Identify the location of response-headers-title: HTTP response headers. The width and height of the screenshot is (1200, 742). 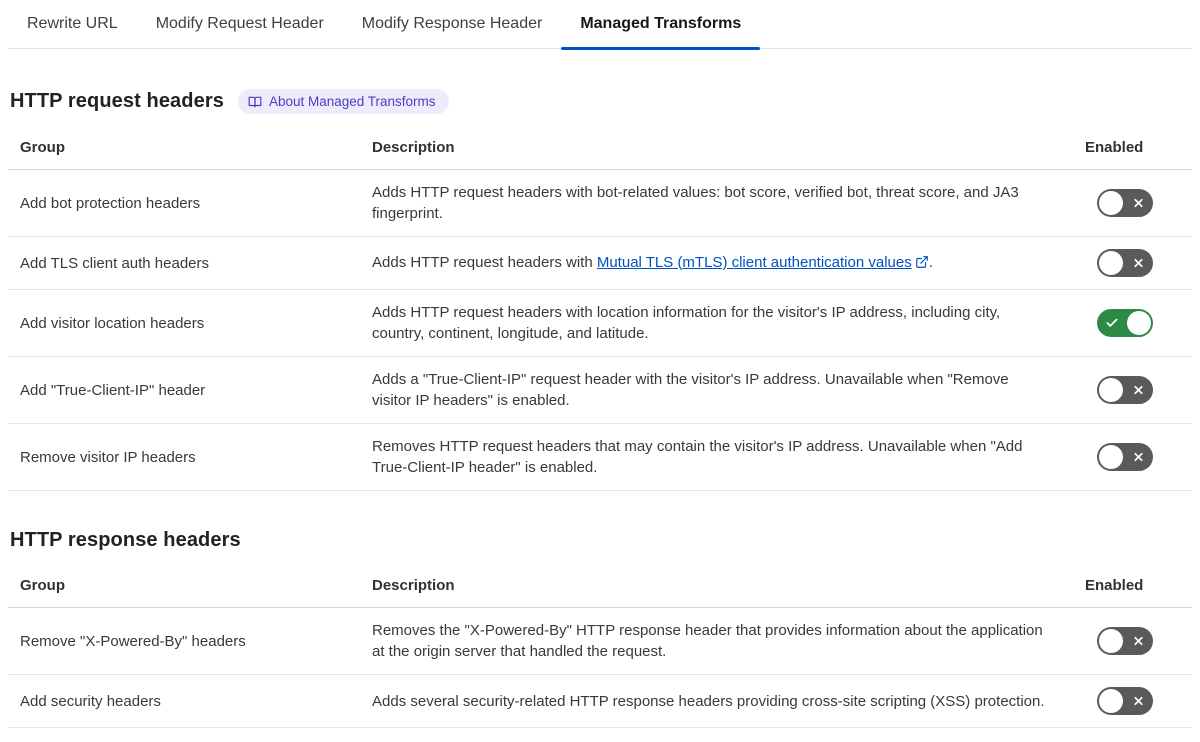
(125, 540).